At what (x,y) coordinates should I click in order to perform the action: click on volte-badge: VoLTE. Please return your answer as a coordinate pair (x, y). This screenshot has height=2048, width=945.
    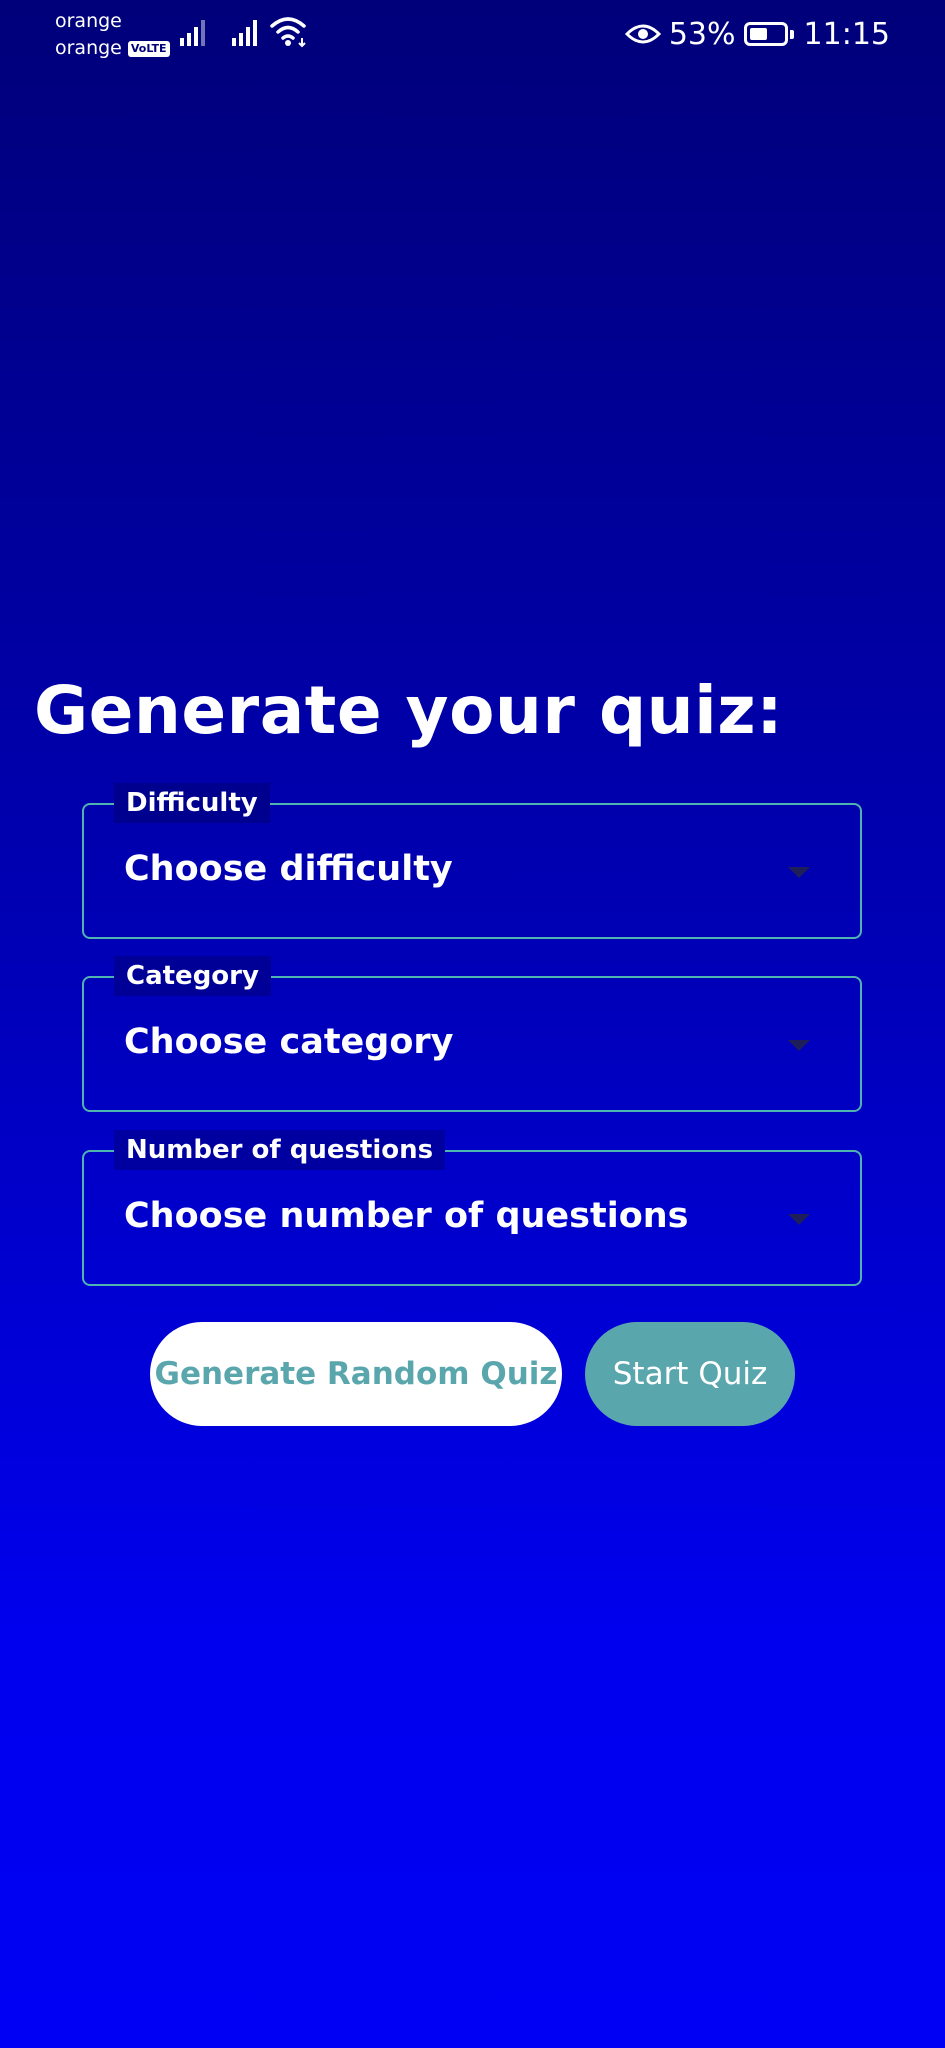
    Looking at the image, I should click on (148, 48).